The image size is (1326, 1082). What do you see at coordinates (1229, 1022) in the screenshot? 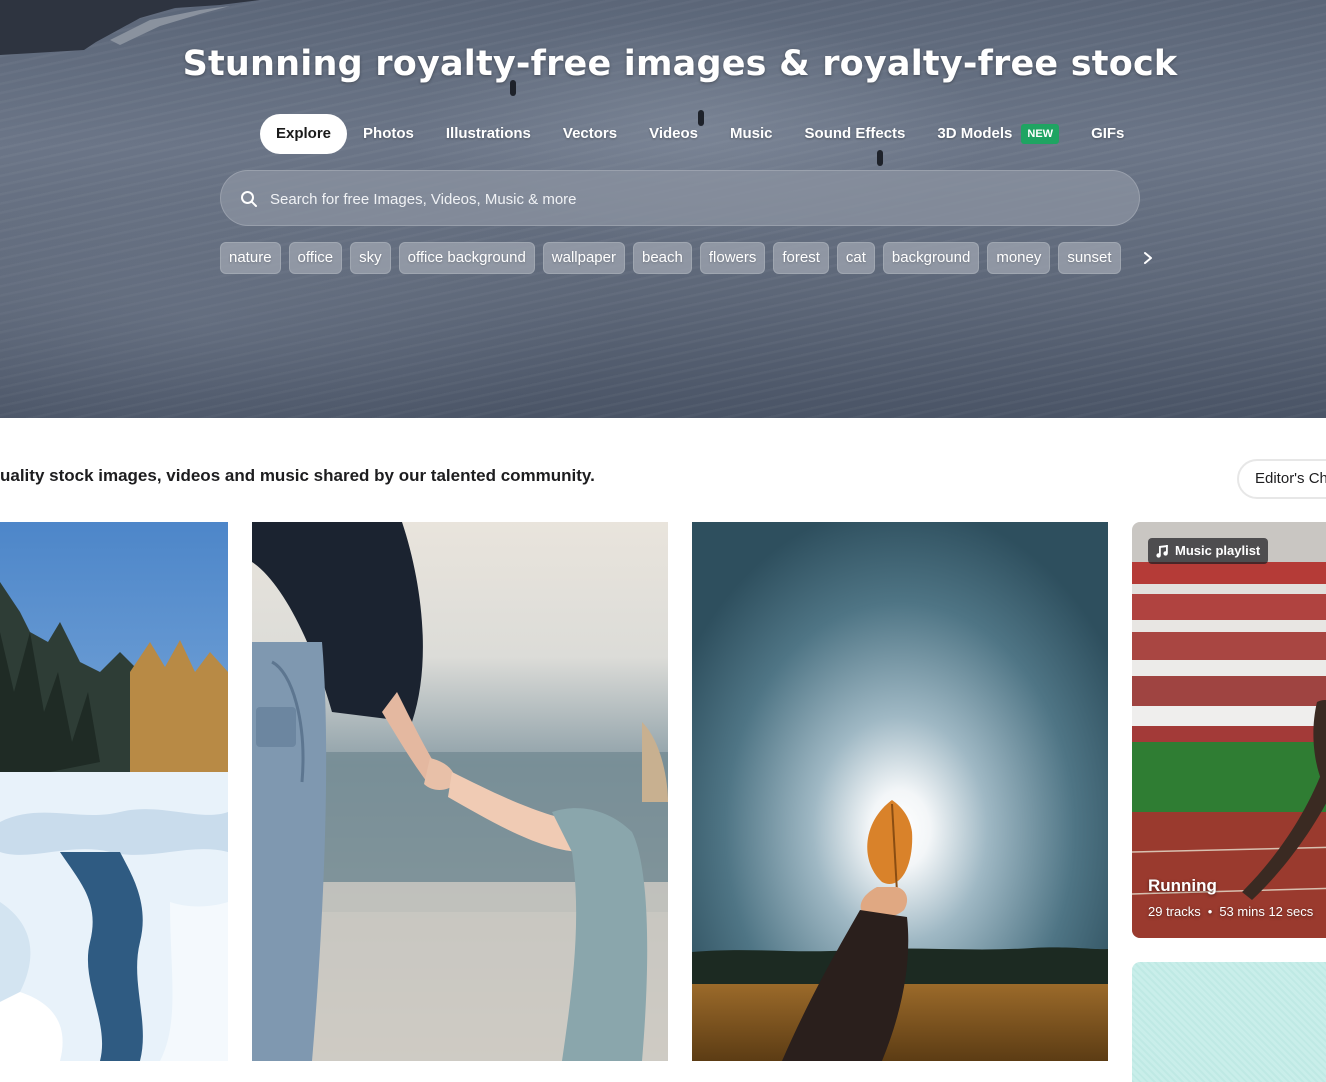
I see `image-card-mint-pattern` at bounding box center [1229, 1022].